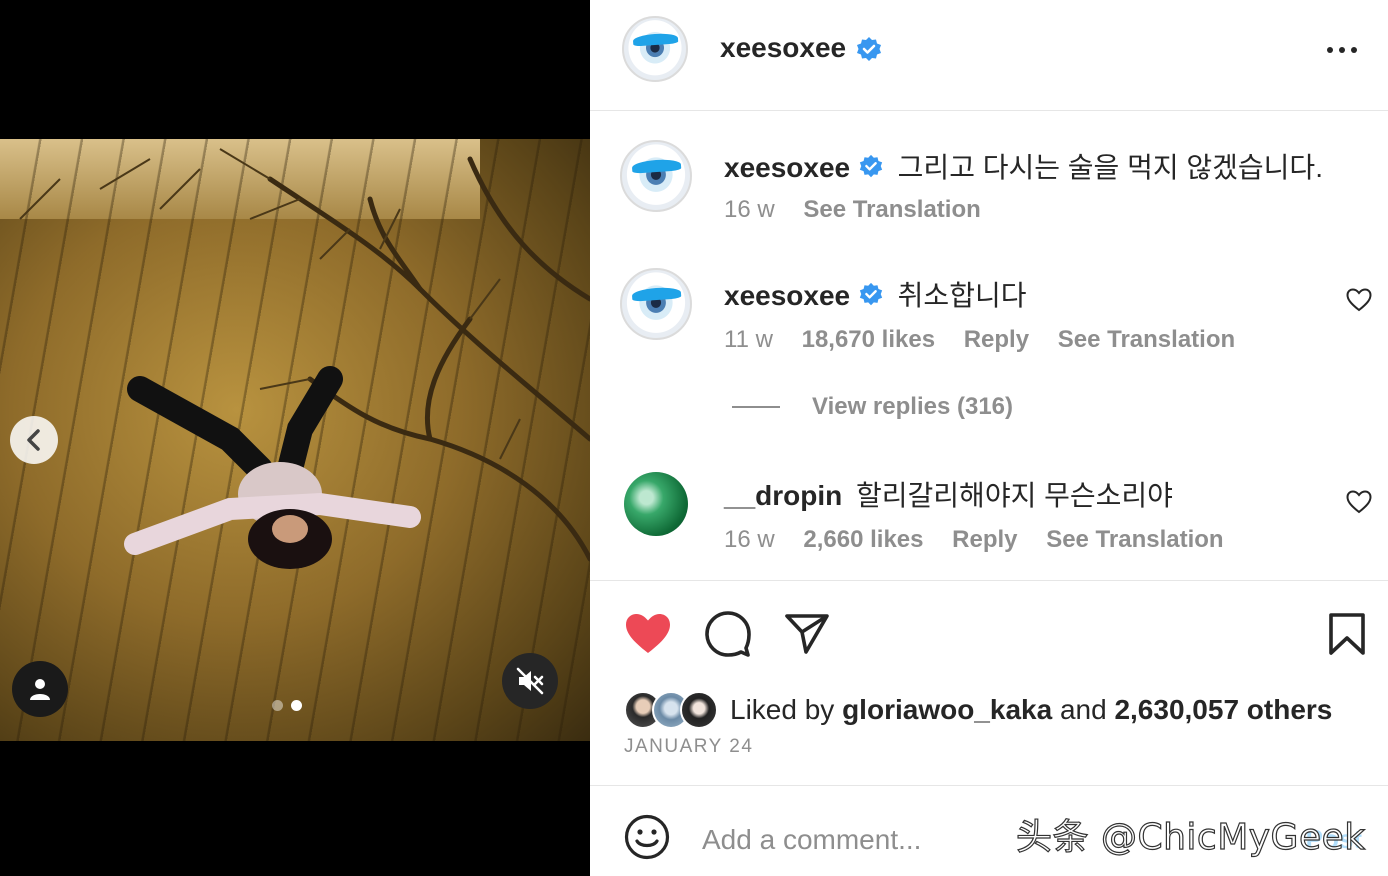  I want to click on comment-icon, so click(728, 634).